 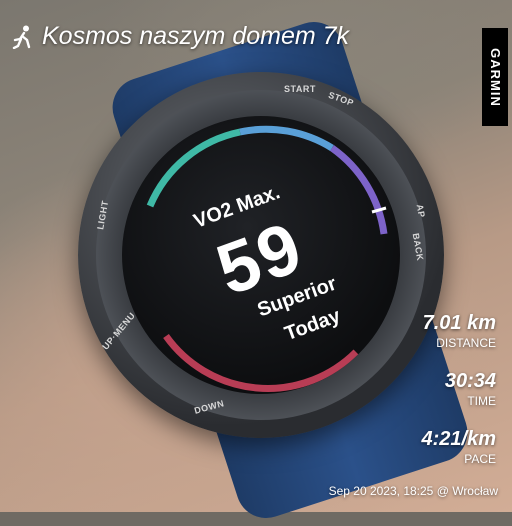 What do you see at coordinates (300, 89) in the screenshot?
I see `start-button-label: START` at bounding box center [300, 89].